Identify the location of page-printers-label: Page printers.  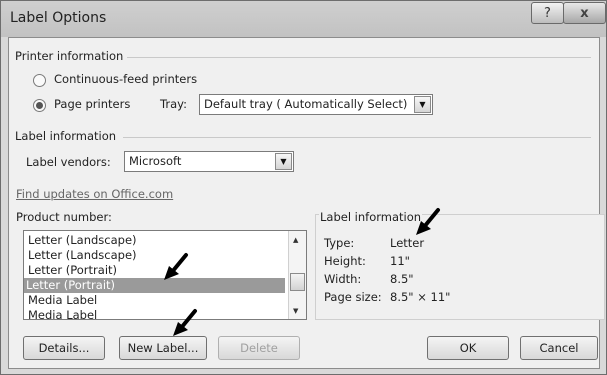
(92, 104).